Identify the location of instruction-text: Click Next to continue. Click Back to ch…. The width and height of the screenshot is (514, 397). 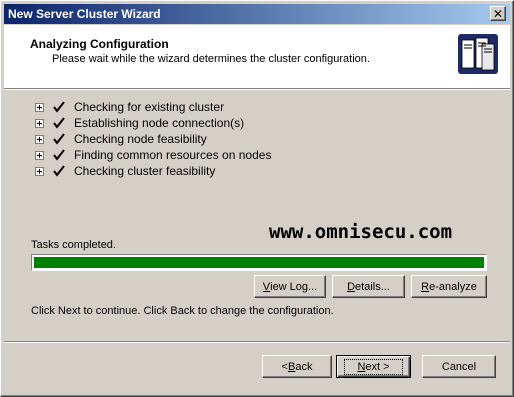
(182, 311).